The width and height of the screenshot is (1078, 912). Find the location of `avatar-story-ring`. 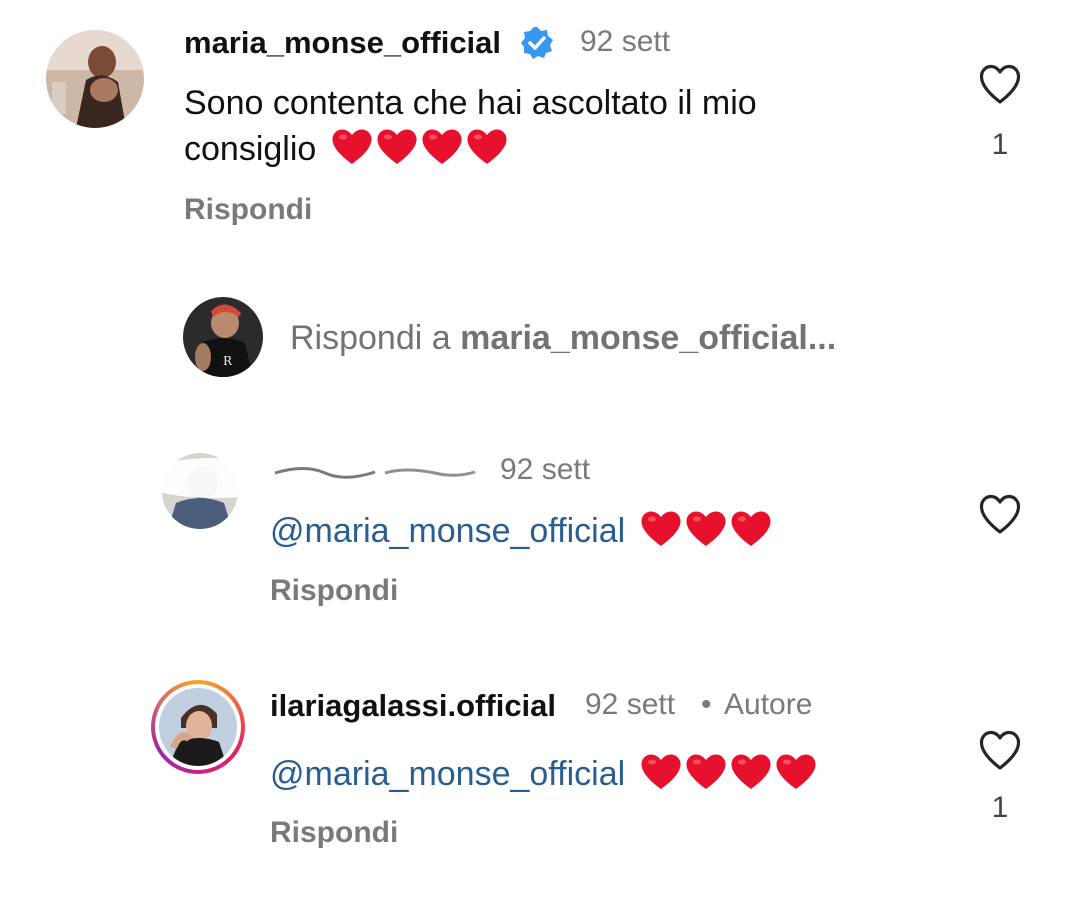

avatar-story-ring is located at coordinates (198, 727).